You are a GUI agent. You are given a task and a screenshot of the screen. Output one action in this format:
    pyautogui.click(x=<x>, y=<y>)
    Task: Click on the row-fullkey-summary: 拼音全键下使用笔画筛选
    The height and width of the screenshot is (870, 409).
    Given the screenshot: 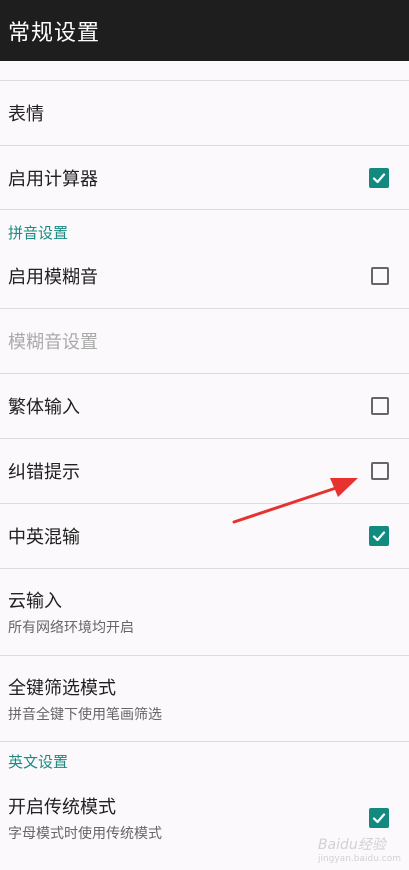 What is the action you would take?
    pyautogui.click(x=85, y=714)
    